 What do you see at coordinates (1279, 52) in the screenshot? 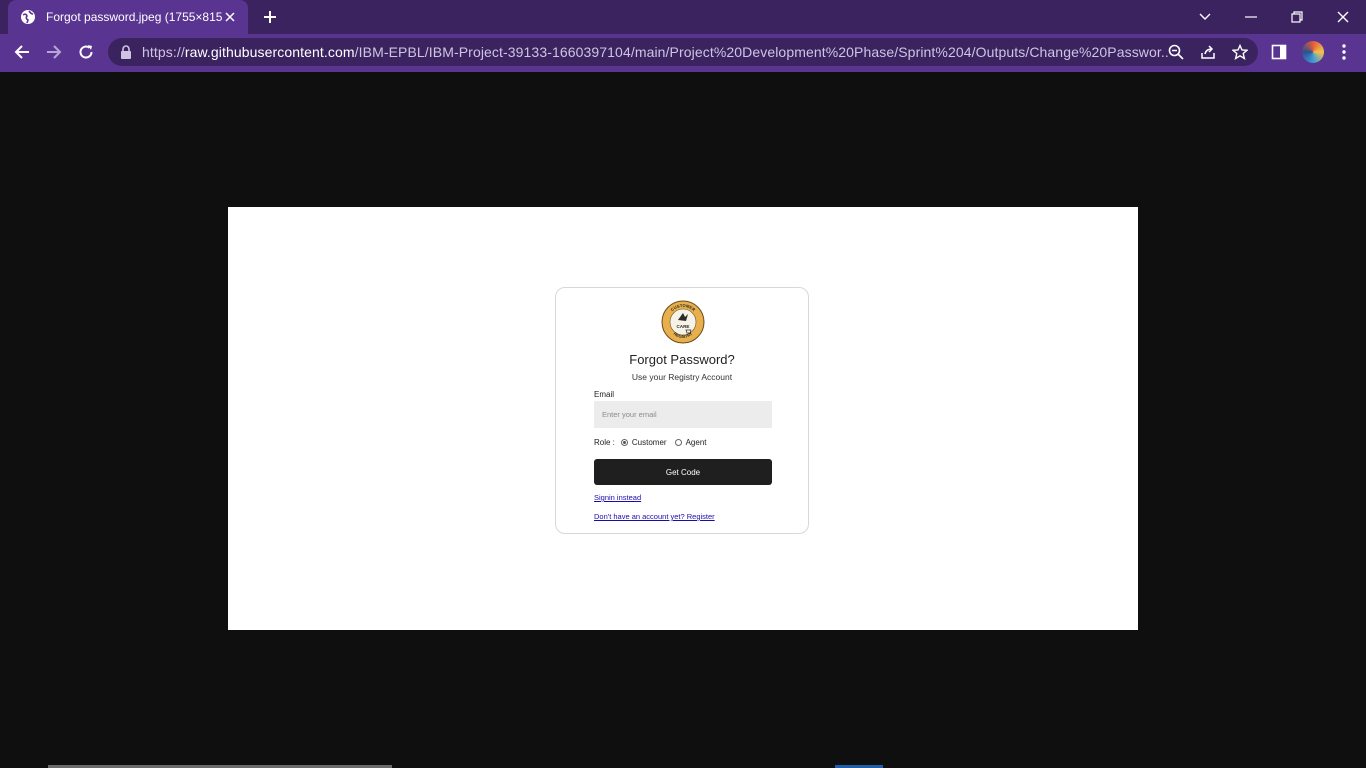
I see `side-panel-icon` at bounding box center [1279, 52].